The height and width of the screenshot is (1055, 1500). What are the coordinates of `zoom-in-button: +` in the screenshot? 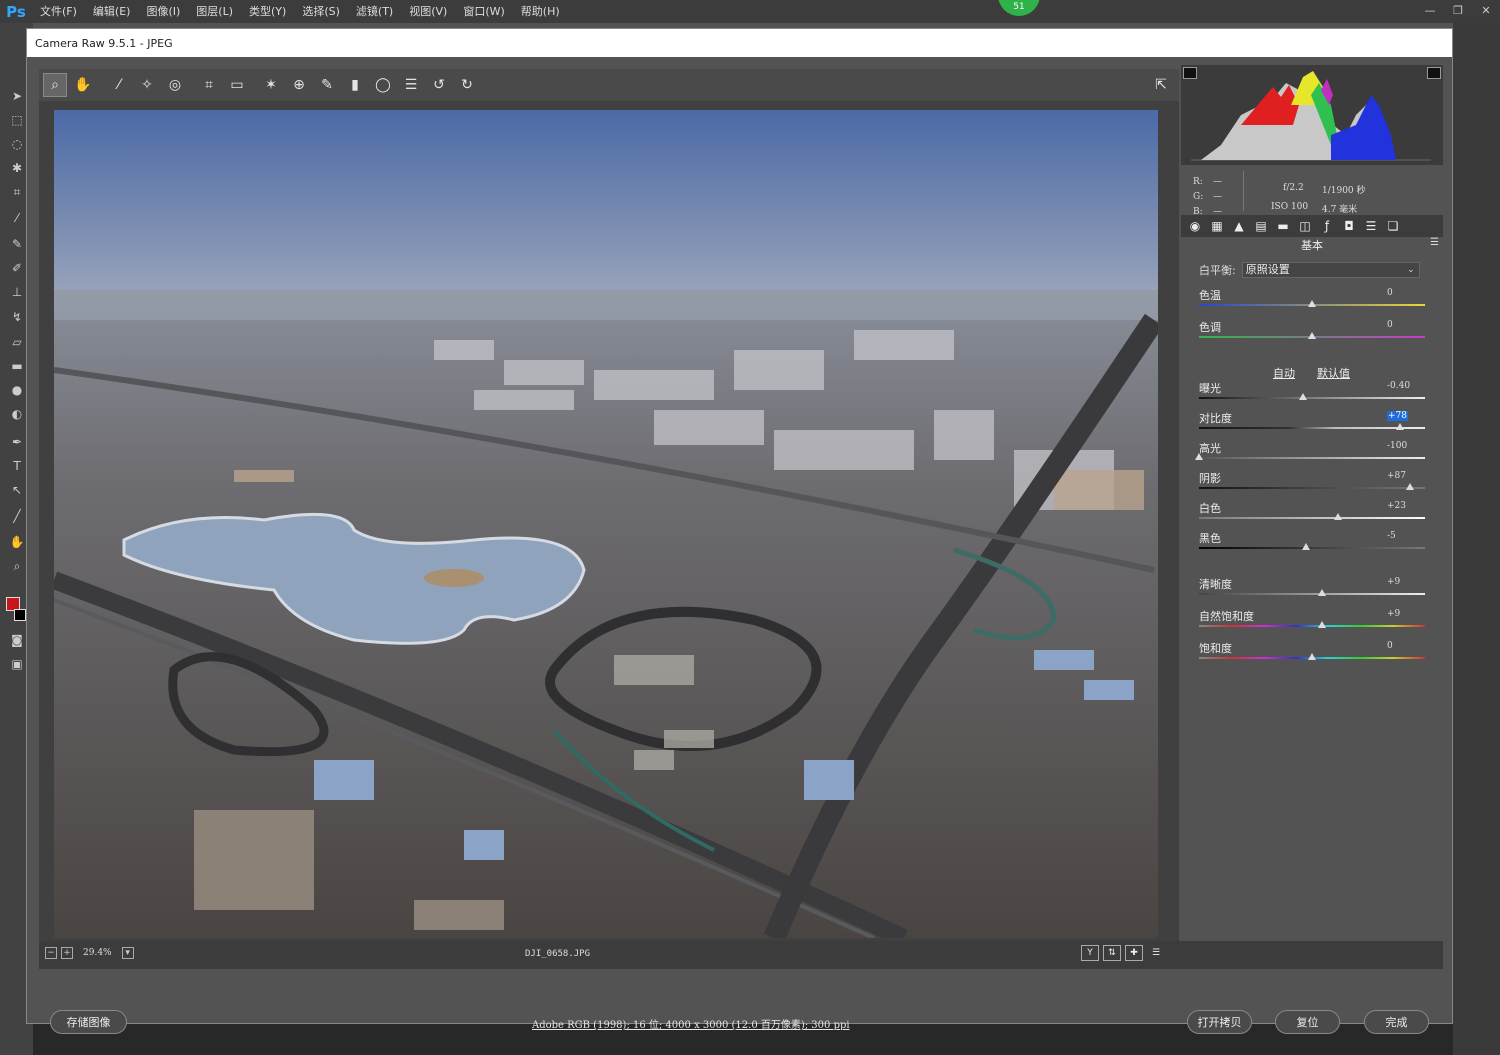 It's located at (67, 953).